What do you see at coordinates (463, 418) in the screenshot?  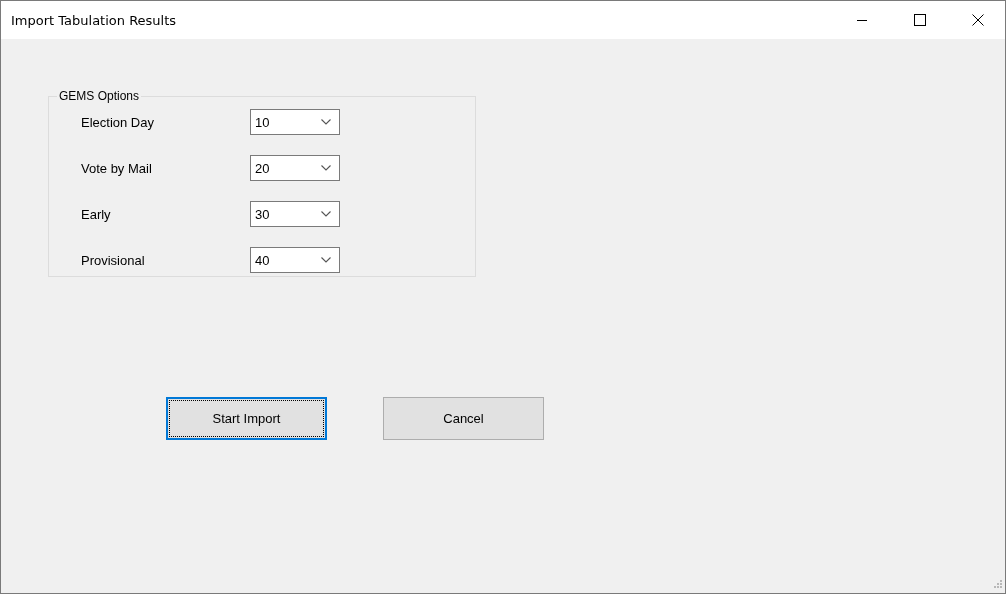 I see `dialog-button: Cancel` at bounding box center [463, 418].